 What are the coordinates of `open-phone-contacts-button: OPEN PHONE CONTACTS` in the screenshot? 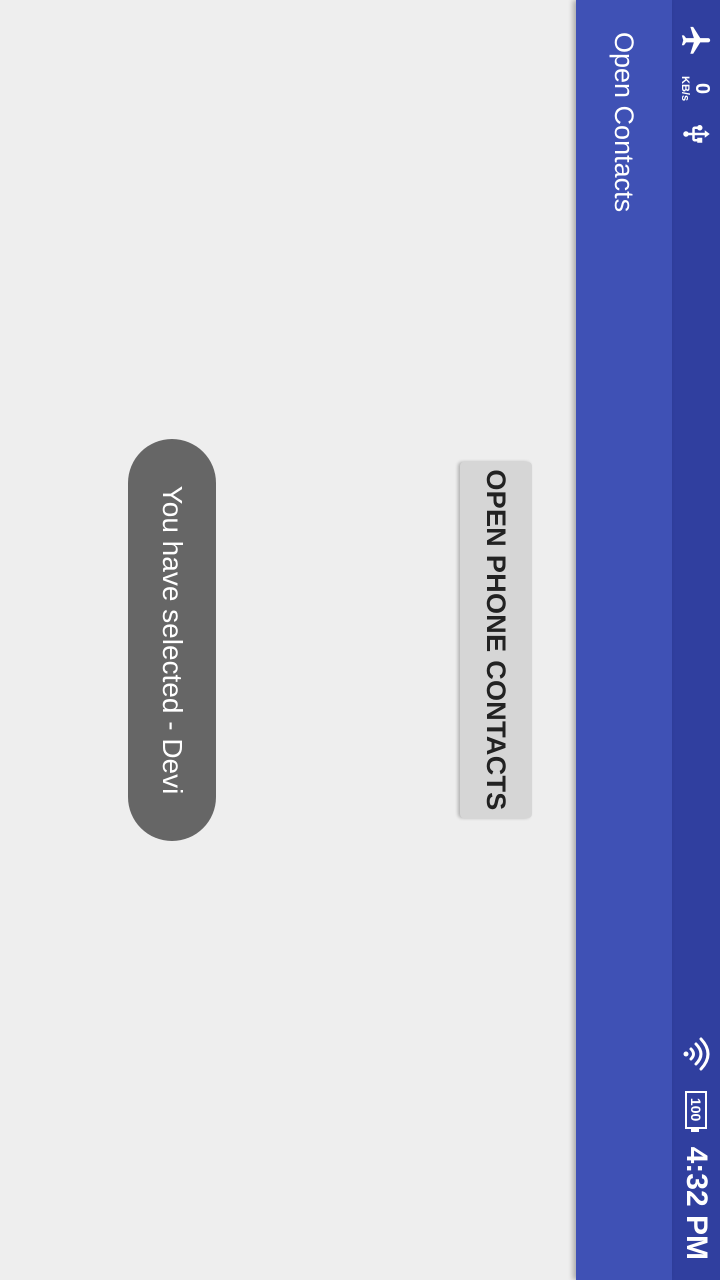 It's located at (496, 640).